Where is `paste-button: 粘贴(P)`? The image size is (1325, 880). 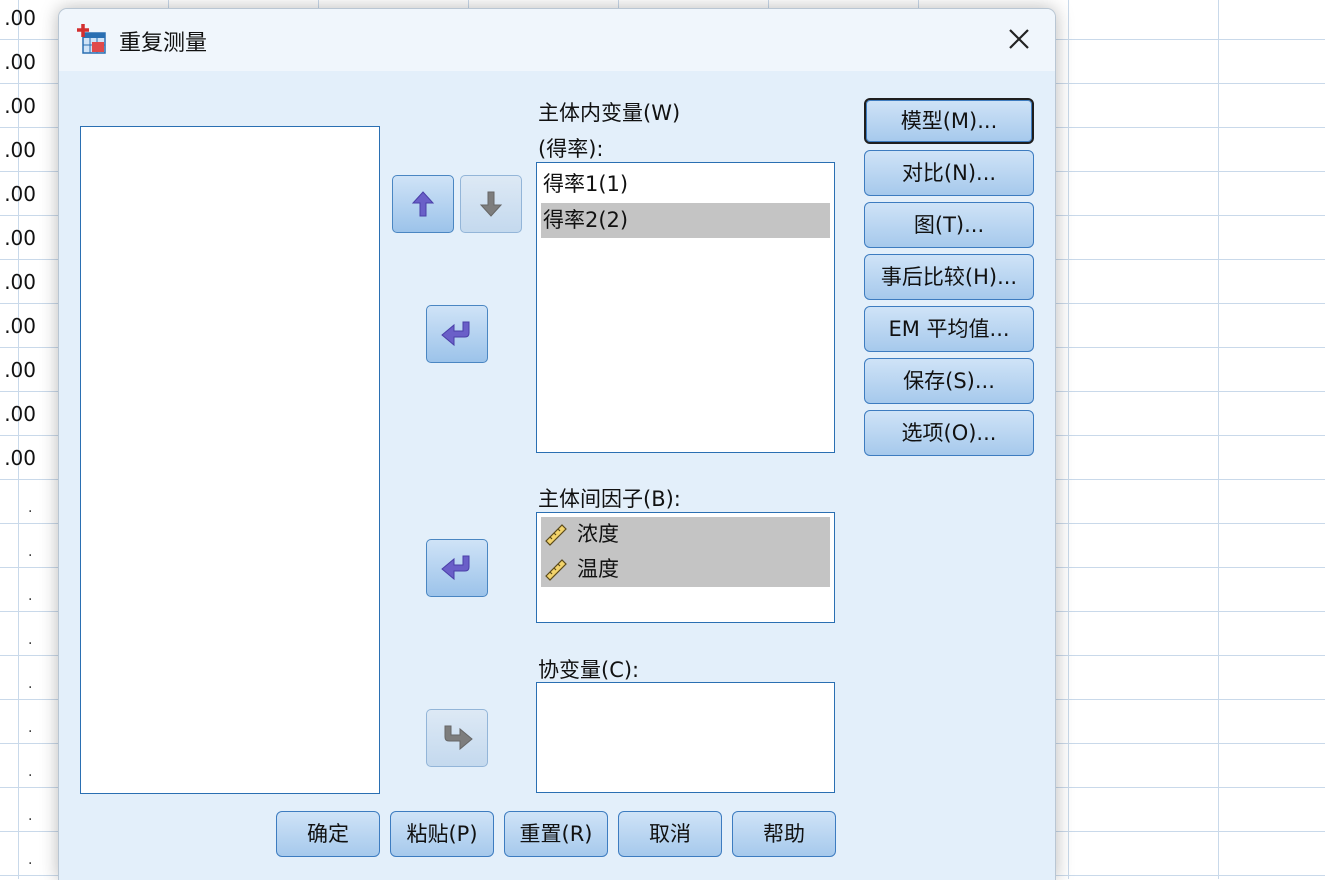 paste-button: 粘贴(P) is located at coordinates (442, 834).